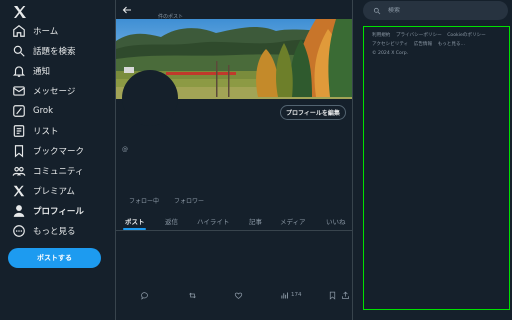 The height and width of the screenshot is (320, 512). I want to click on sidebar-item-label: ブックマーク, so click(59, 152).